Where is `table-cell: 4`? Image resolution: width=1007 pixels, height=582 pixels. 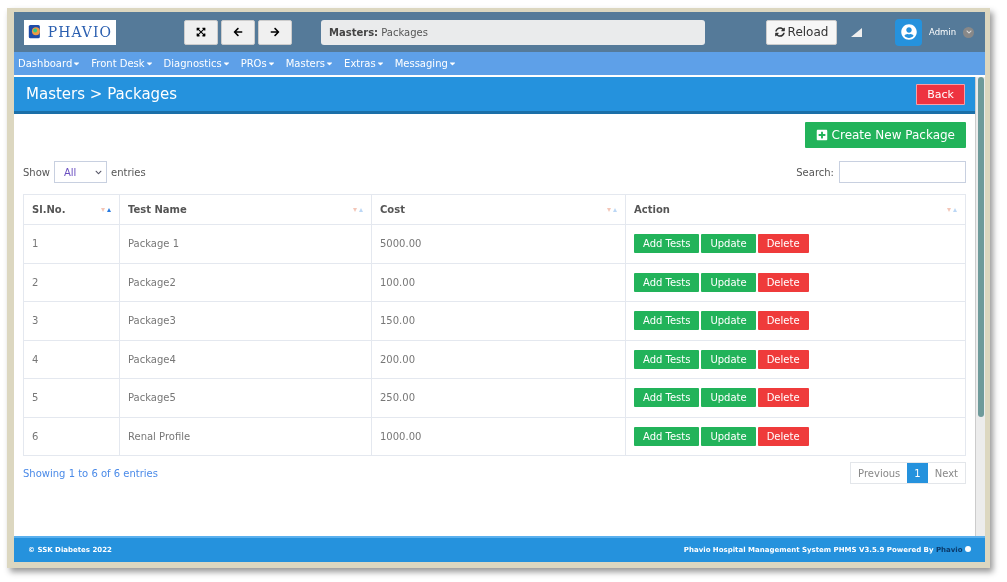 table-cell: 4 is located at coordinates (71, 359).